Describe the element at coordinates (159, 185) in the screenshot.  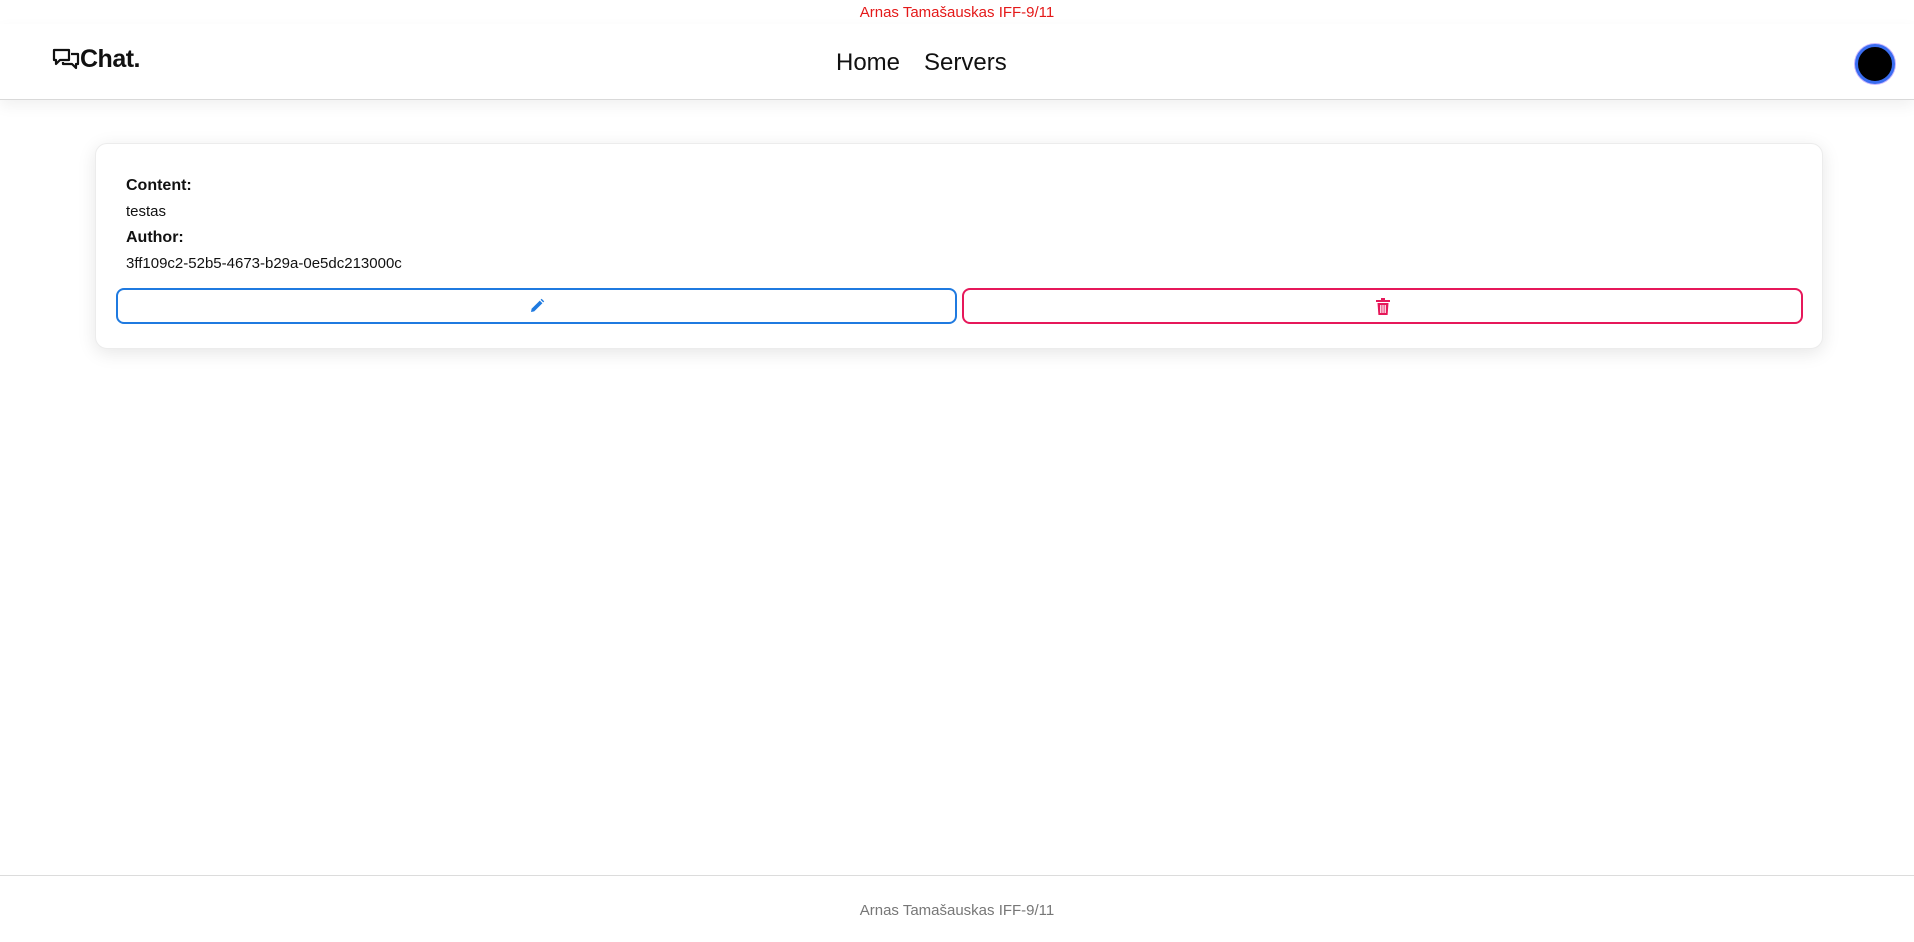
I see `content-label: Content:` at that location.